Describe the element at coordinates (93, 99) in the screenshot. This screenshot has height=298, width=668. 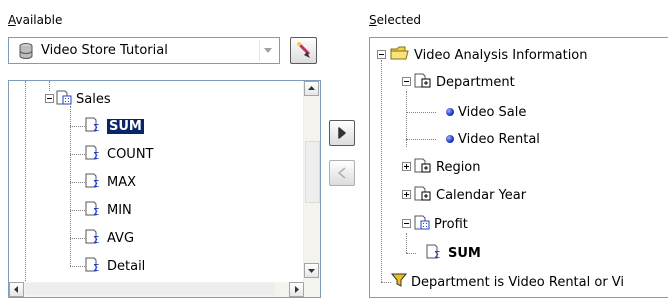
I see `tree-node-label: Sales` at that location.